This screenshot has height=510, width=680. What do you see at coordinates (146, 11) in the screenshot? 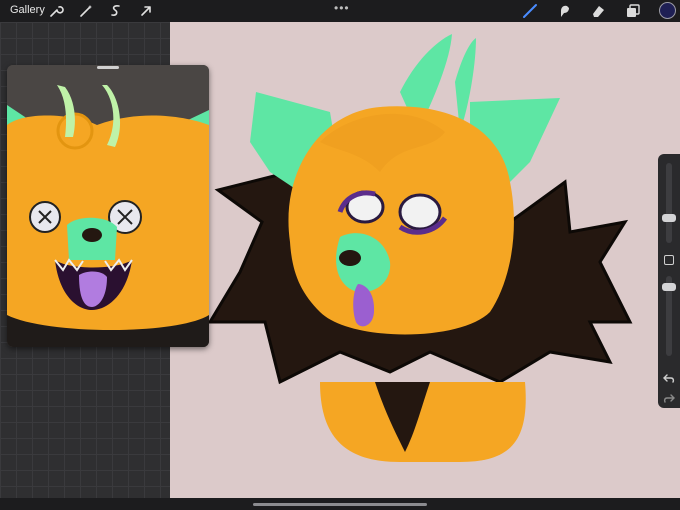
I see `transform-arrow-icon` at bounding box center [146, 11].